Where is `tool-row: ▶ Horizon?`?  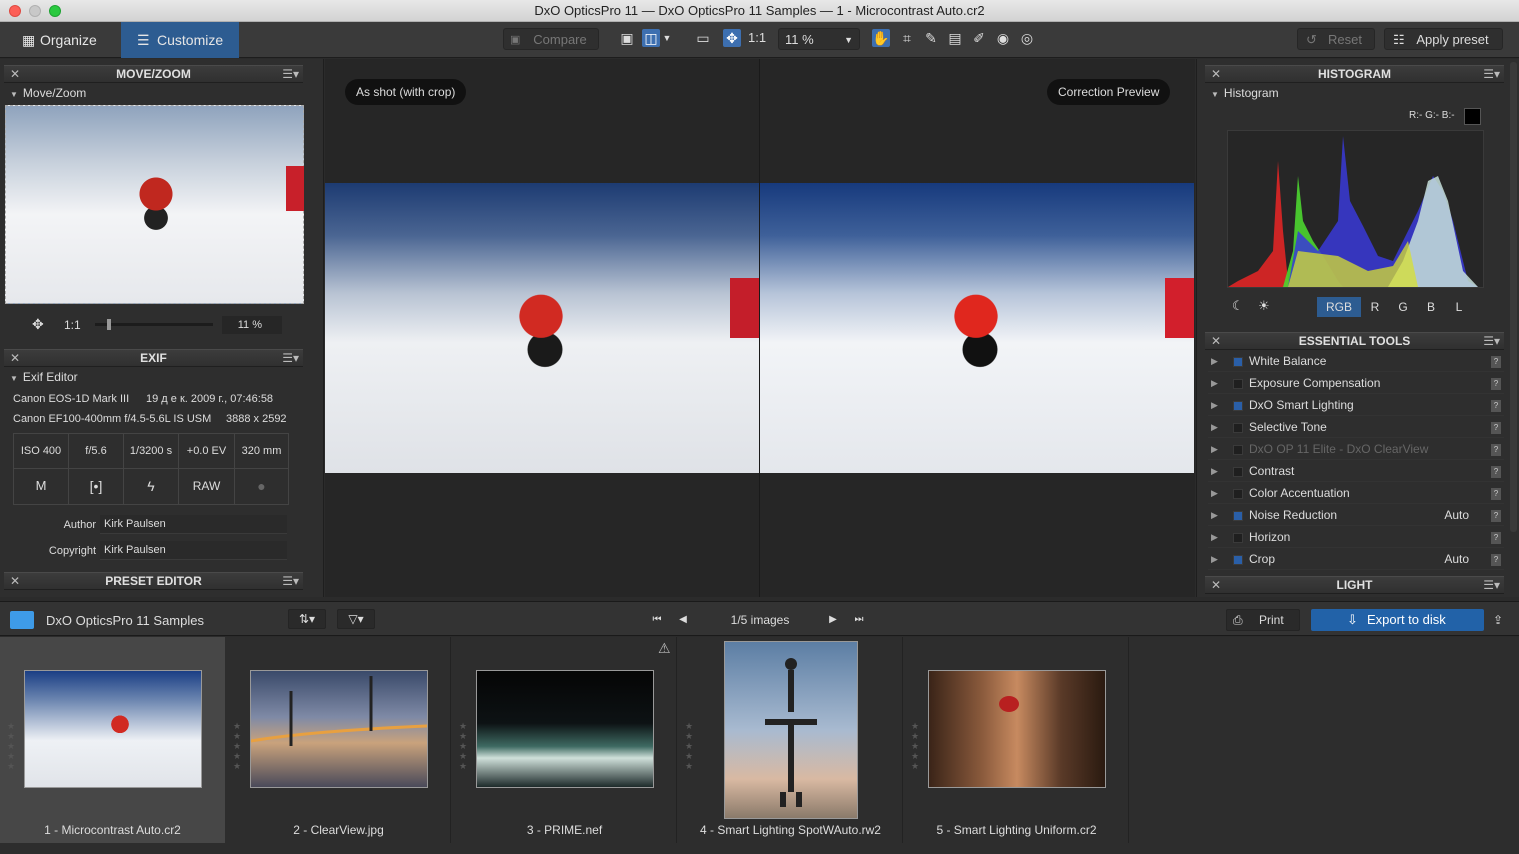 tool-row: ▶ Horizon? is located at coordinates (1356, 537).